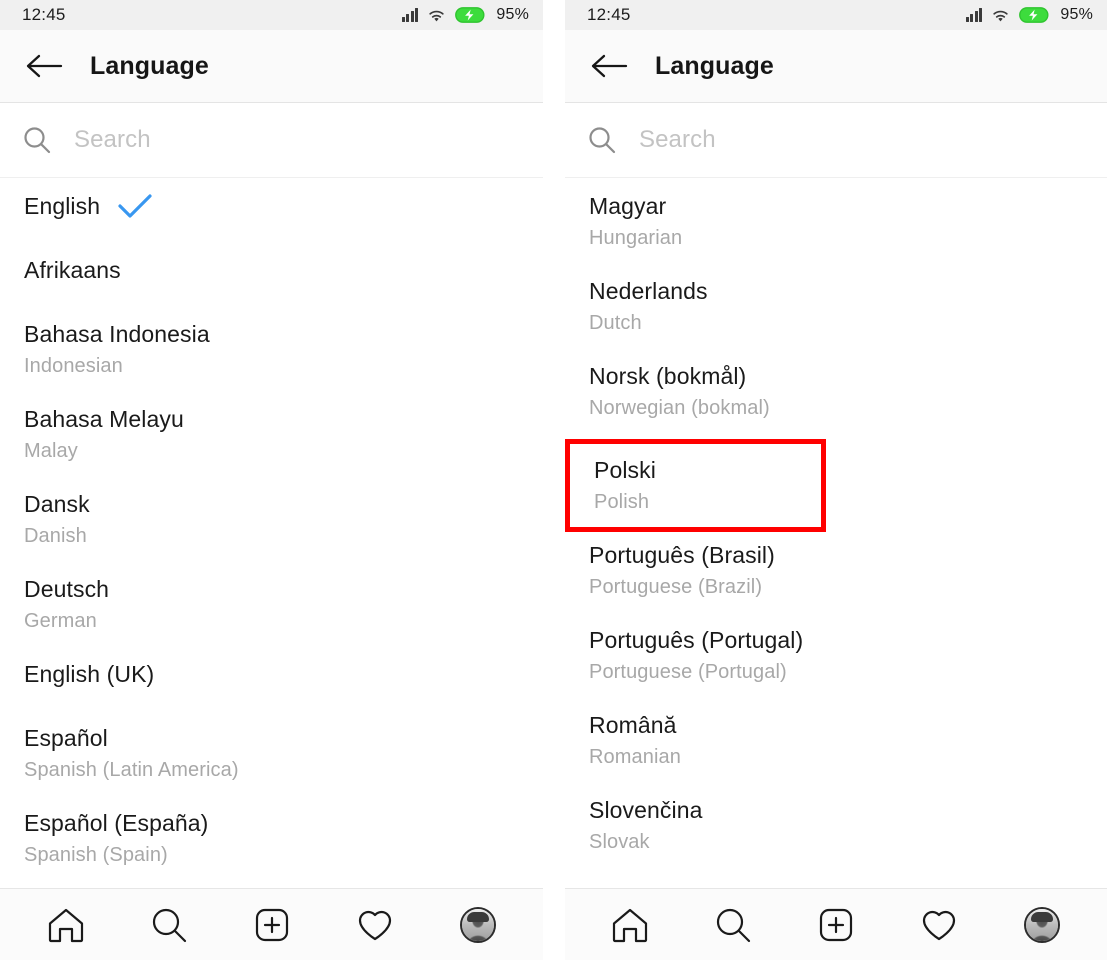 Image resolution: width=1107 pixels, height=960 pixels. Describe the element at coordinates (636, 238) in the screenshot. I see `language-english-name: Hungarian` at that location.